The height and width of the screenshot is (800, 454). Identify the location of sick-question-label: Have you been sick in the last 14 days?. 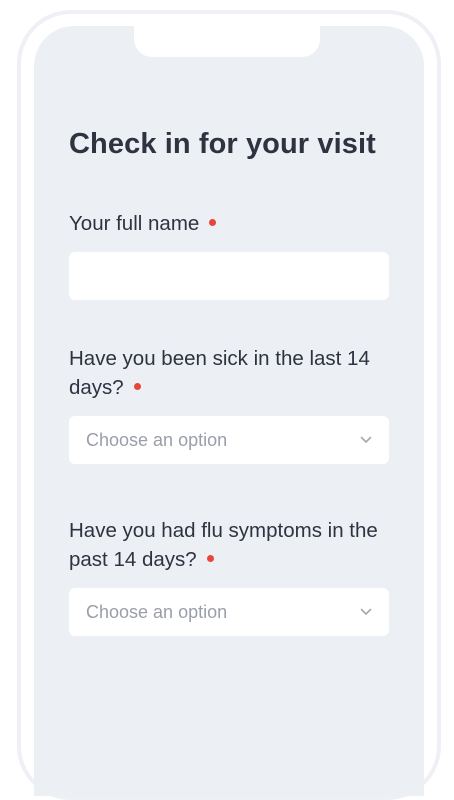
(234, 373).